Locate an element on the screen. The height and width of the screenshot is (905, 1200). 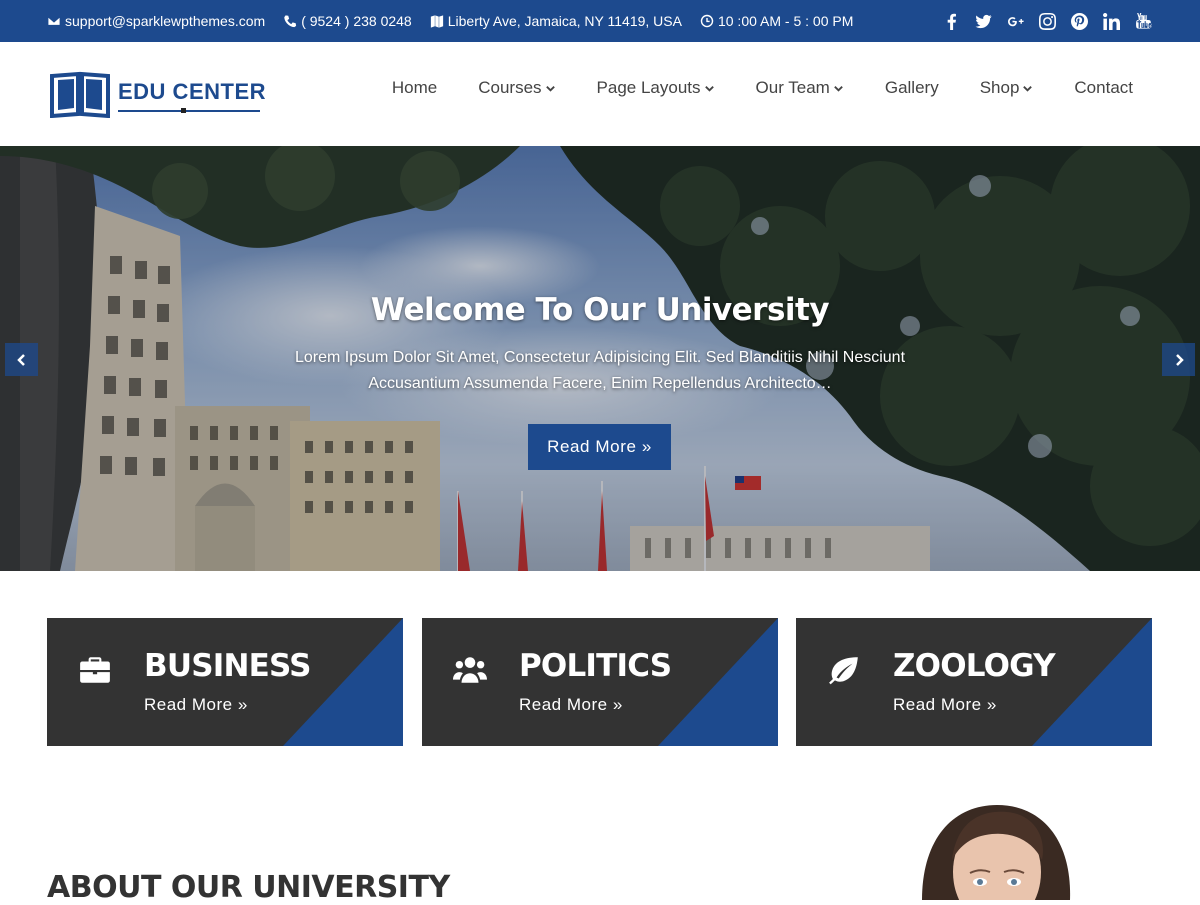
logo-dot is located at coordinates (183, 110).